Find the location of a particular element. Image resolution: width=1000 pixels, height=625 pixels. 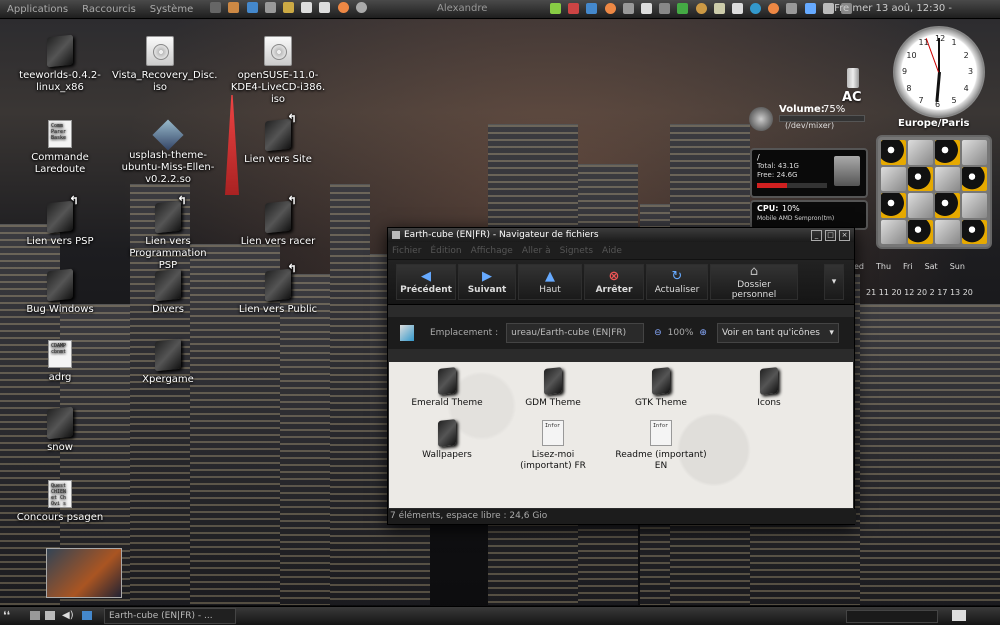

desktop-icon: Bug Windows is located at coordinates (60, 292).